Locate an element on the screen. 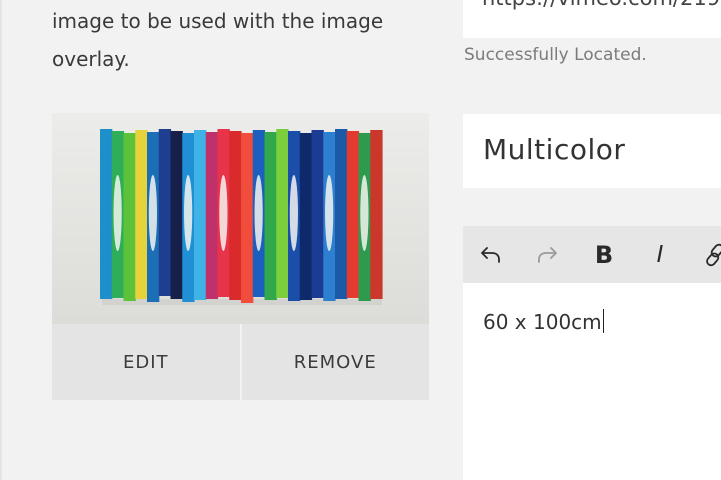 This screenshot has width=721, height=480. redo-button is located at coordinates (547, 254).